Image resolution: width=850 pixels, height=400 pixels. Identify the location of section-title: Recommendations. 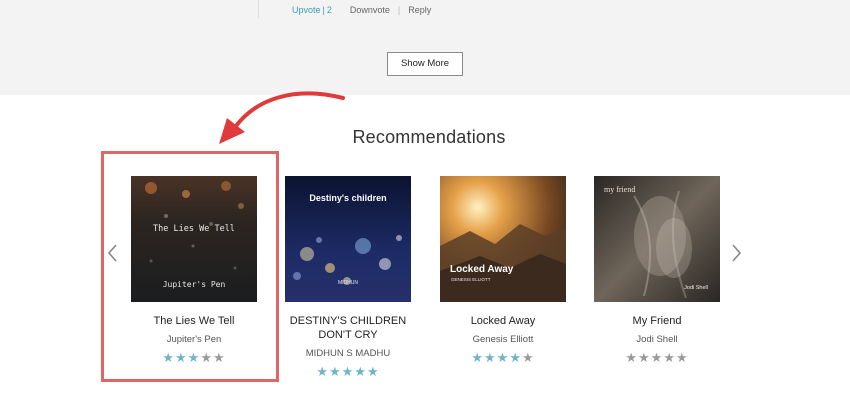
(429, 137).